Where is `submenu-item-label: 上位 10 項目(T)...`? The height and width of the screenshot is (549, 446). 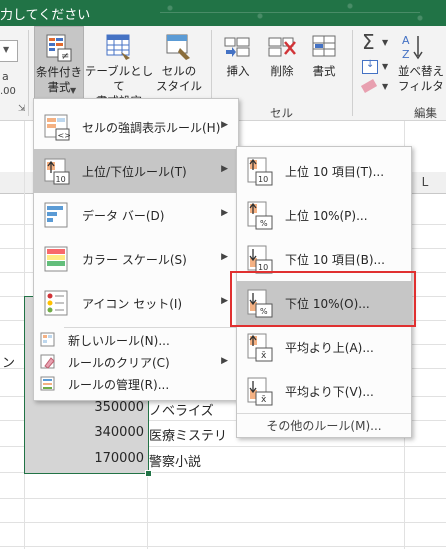
submenu-item-label: 上位 10 項目(T)... is located at coordinates (335, 172).